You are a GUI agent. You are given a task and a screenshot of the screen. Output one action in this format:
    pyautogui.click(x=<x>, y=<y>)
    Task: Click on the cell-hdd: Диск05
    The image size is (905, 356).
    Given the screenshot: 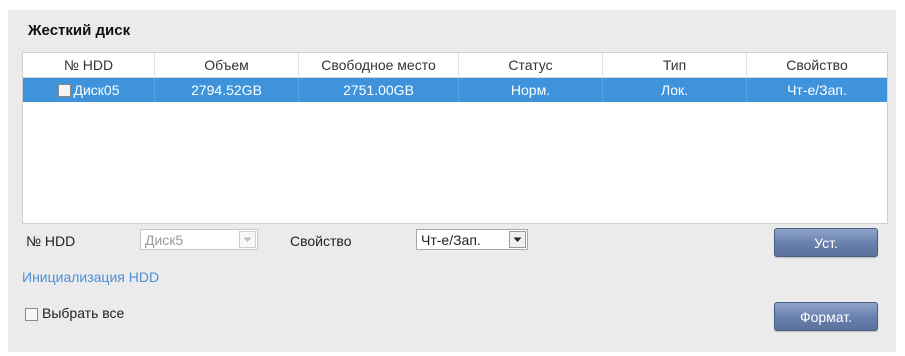 What is the action you would take?
    pyautogui.click(x=89, y=90)
    